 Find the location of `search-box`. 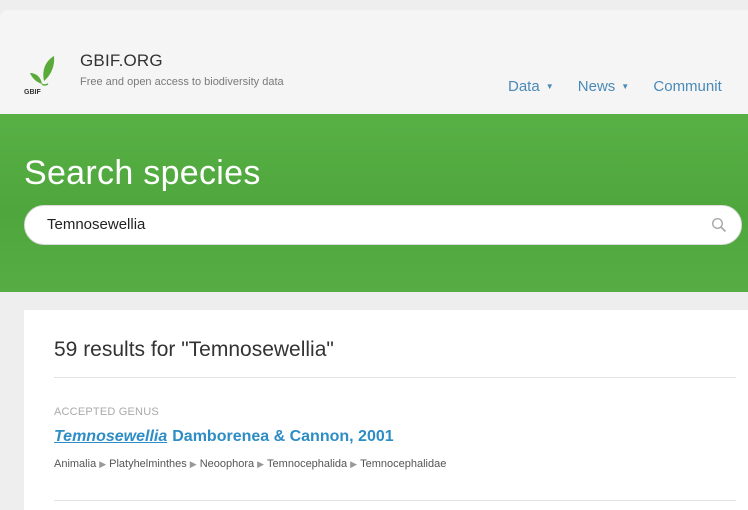

search-box is located at coordinates (383, 225).